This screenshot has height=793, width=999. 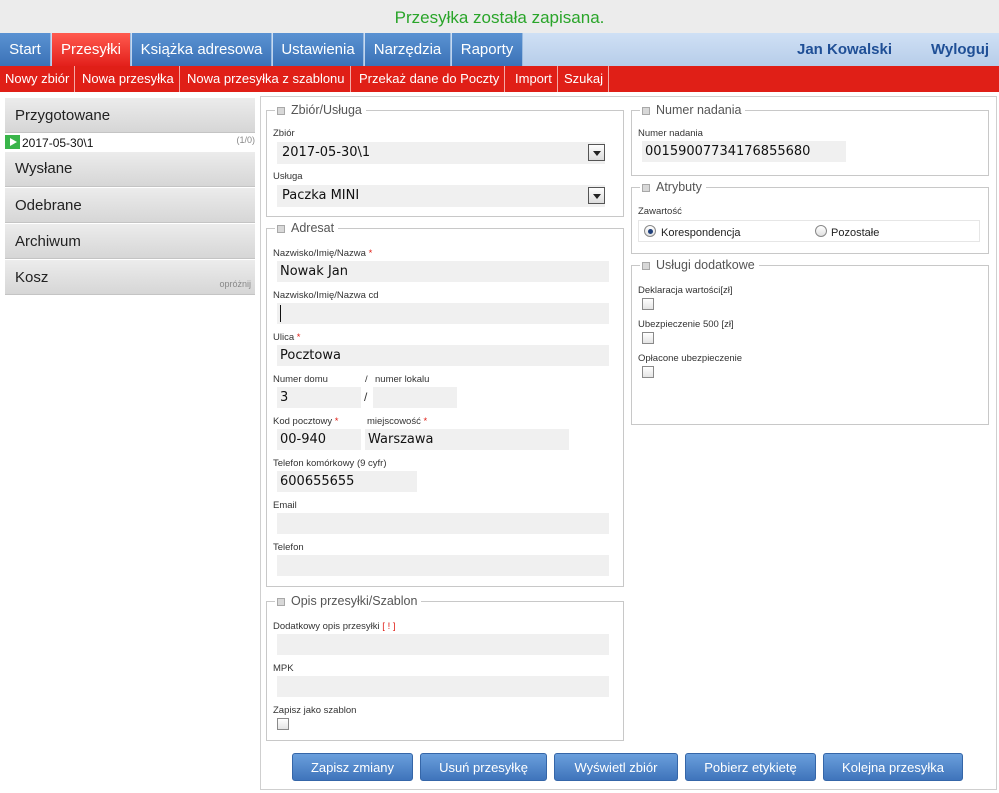 What do you see at coordinates (443, 271) in the screenshot?
I see `name-input: Nowak Jan` at bounding box center [443, 271].